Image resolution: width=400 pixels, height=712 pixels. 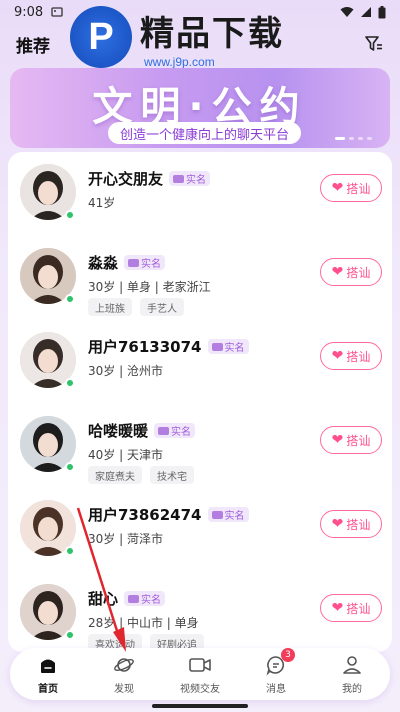 What do you see at coordinates (143, 623) in the screenshot?
I see `user-meta: 28岁 | 中山市 | 单身` at bounding box center [143, 623].